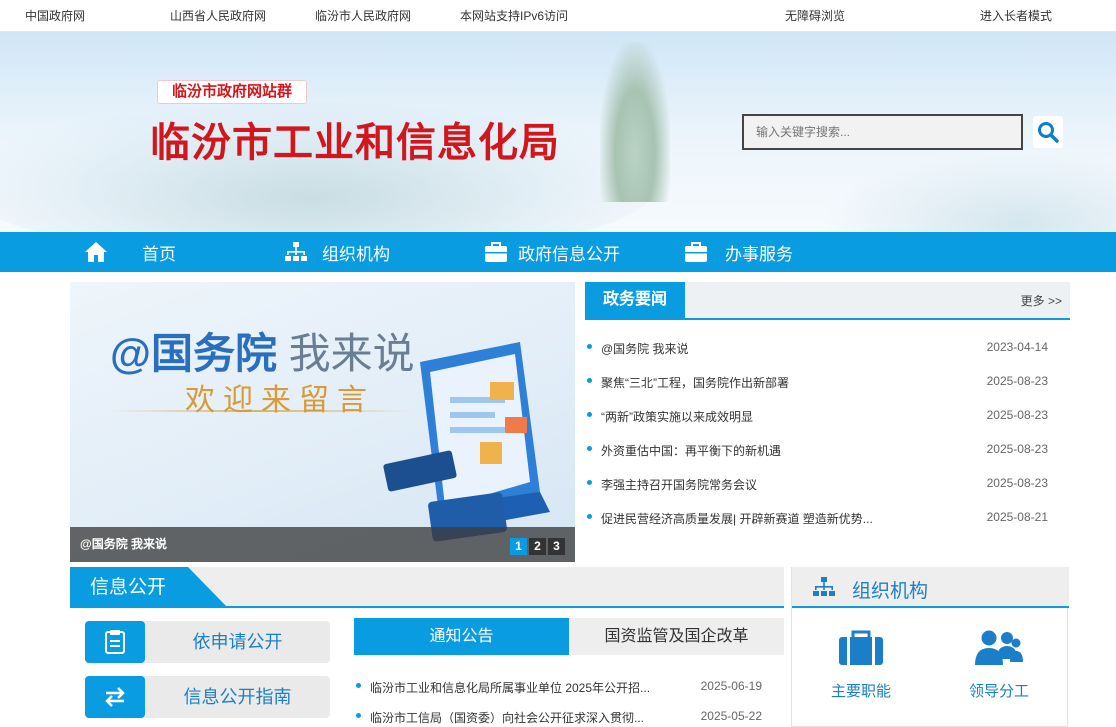 This screenshot has width=1116, height=727. What do you see at coordinates (930, 587) in the screenshot?
I see `org-panel-header: 组织机构` at bounding box center [930, 587].